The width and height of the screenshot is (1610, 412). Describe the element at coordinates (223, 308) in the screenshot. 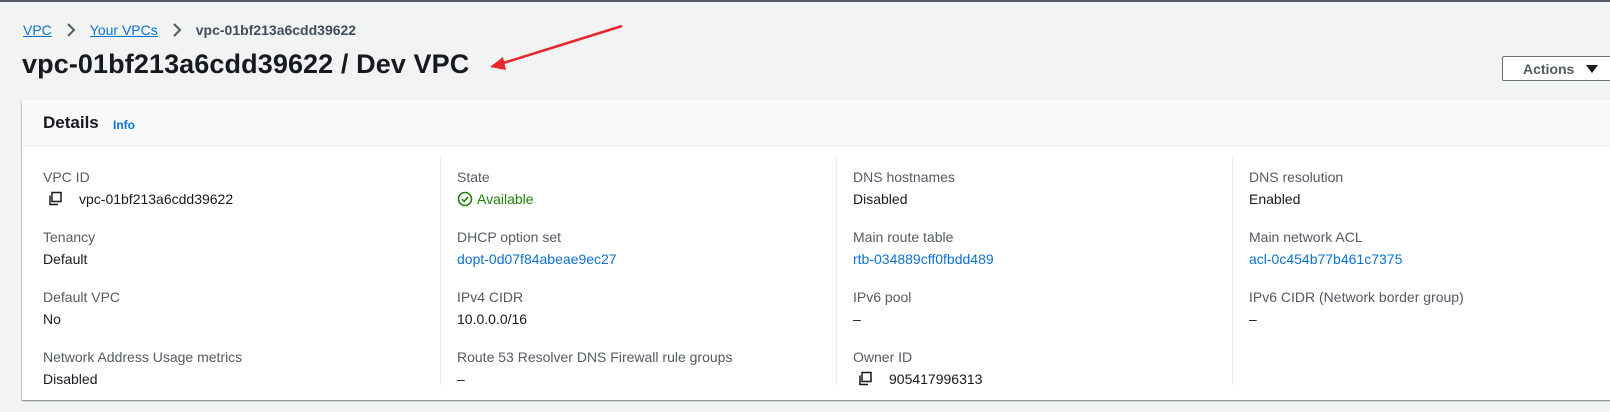

I see `field-default-vpc: Default VPC No` at that location.